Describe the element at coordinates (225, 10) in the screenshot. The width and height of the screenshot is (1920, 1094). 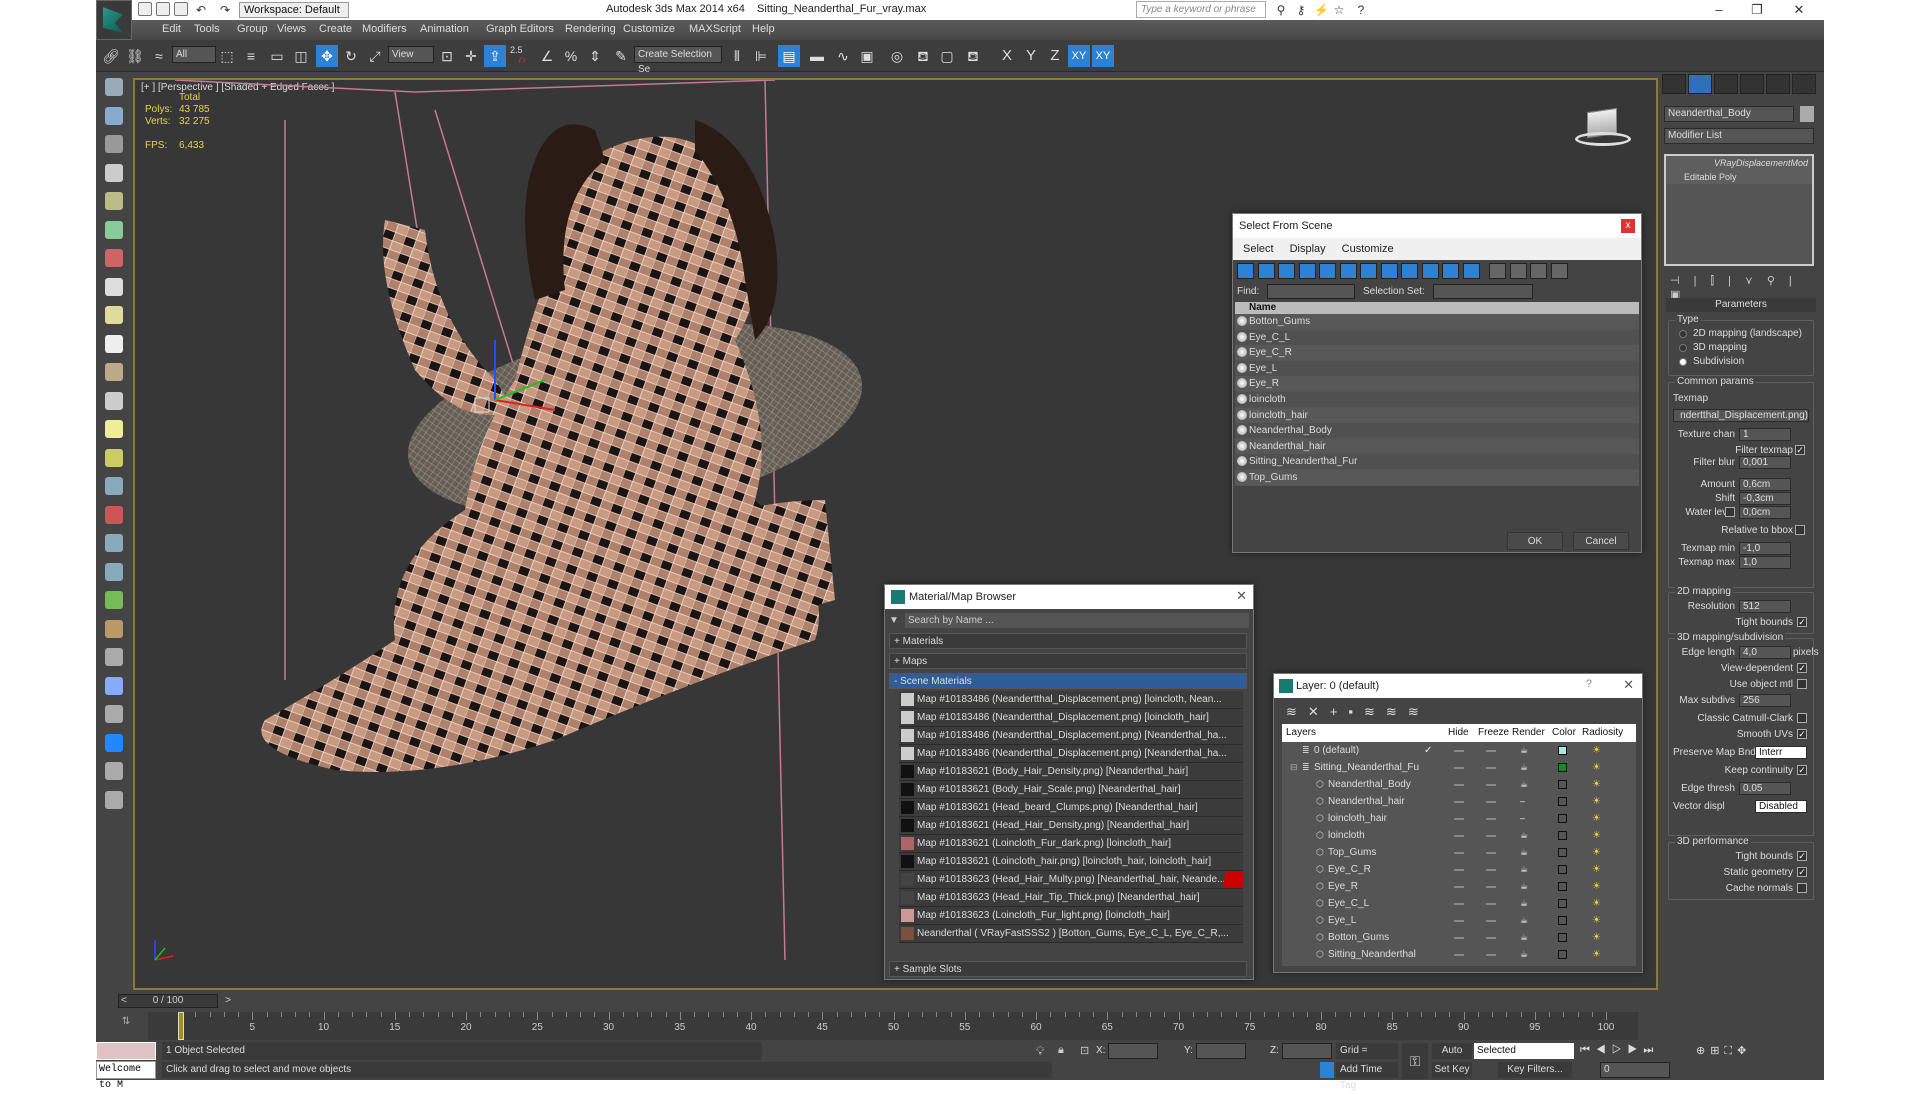
I see `redo-icon: ↷` at that location.